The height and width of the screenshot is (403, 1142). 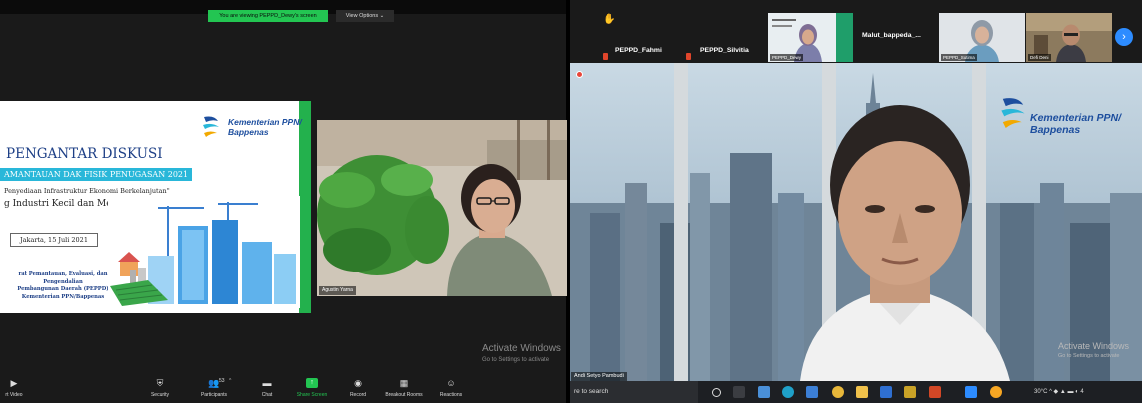 What do you see at coordinates (862, 392) in the screenshot?
I see `explorer-icon` at bounding box center [862, 392].